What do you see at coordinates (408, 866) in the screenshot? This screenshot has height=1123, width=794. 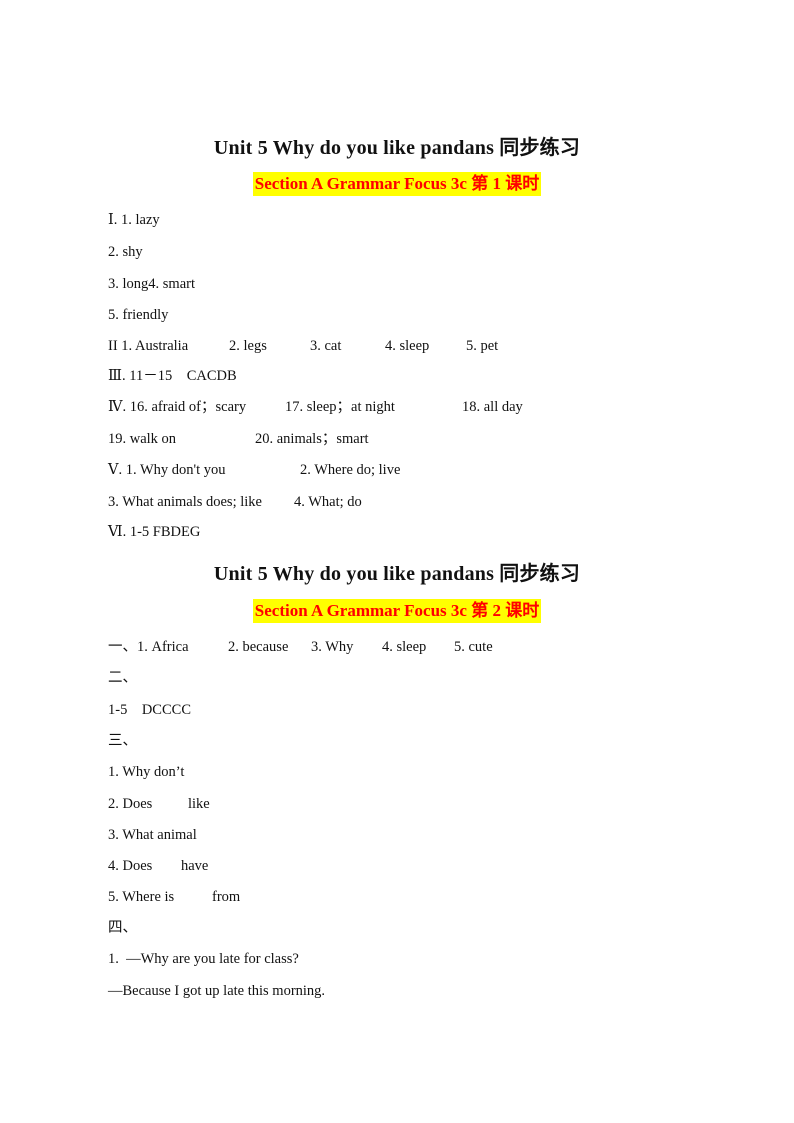 I see `answer-line: 4. Does have` at bounding box center [408, 866].